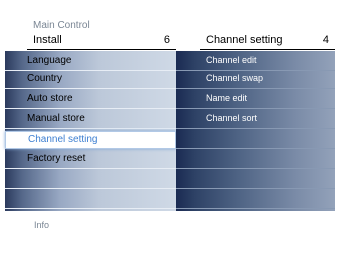 The width and height of the screenshot is (343, 259). Describe the element at coordinates (101, 41) in the screenshot. I see `install-header: Install 6` at that location.